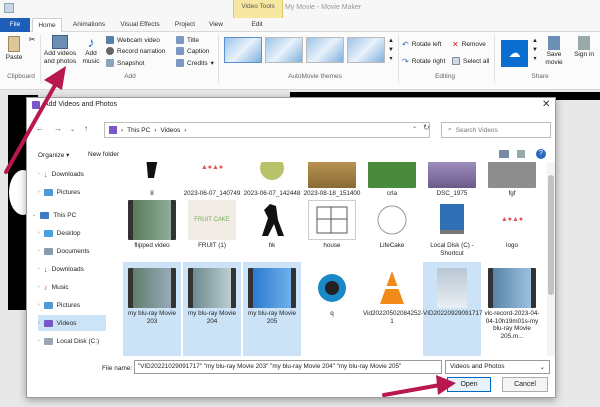  I want to click on nav-local-disk: › Local Disk (C:), so click(78, 341).